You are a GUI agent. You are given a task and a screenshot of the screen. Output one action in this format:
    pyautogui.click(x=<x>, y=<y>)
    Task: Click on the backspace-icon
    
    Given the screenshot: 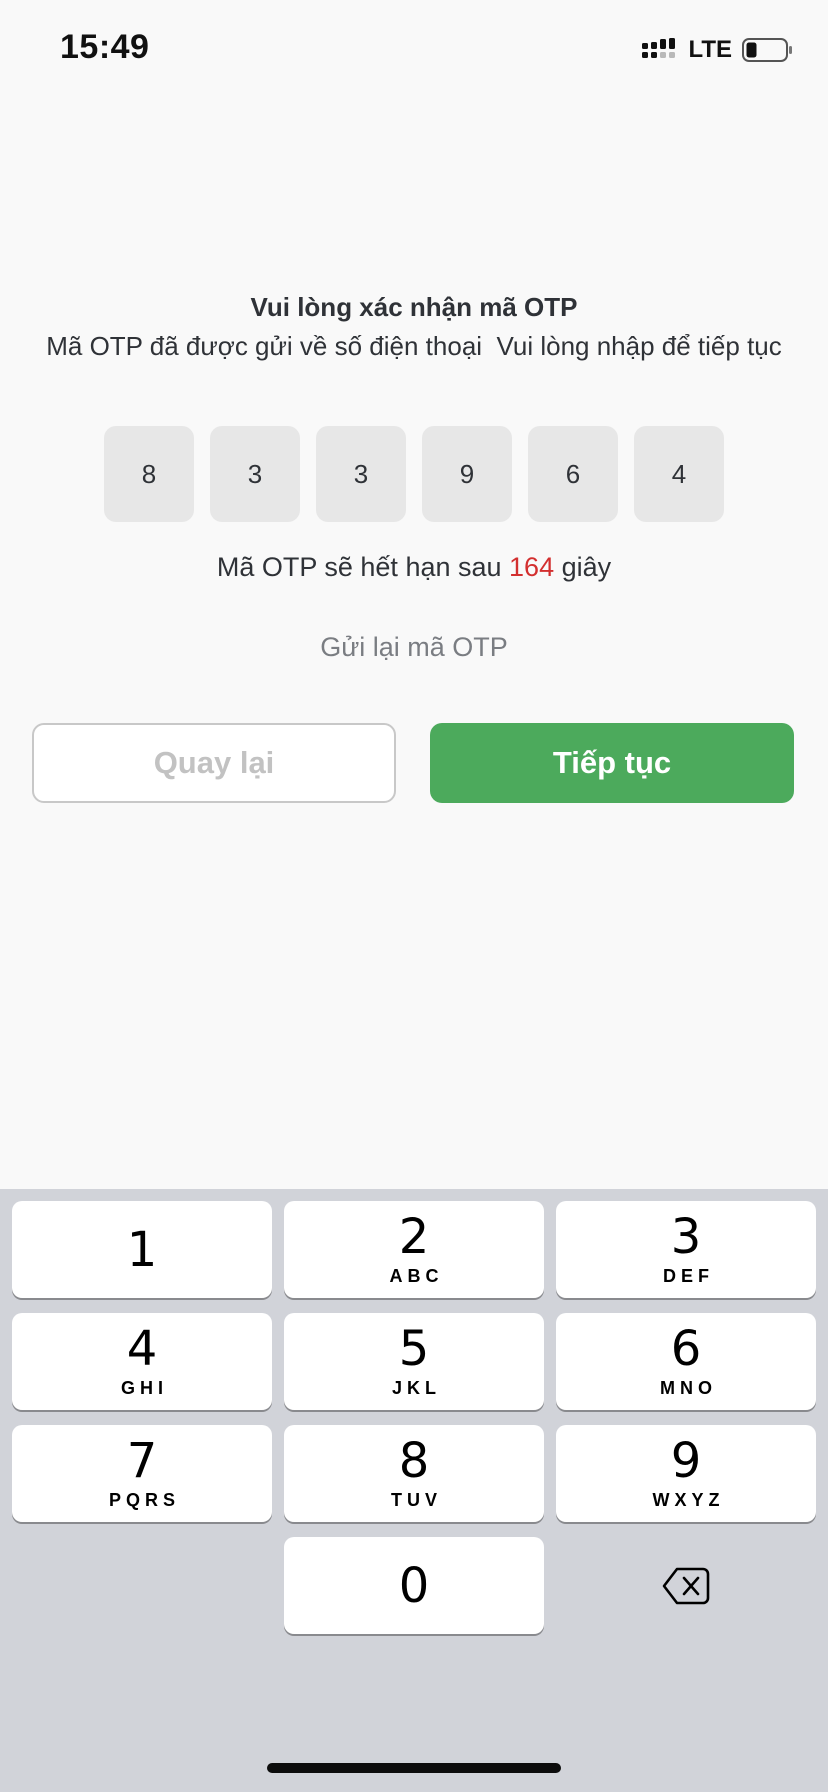 What is the action you would take?
    pyautogui.click(x=686, y=1585)
    